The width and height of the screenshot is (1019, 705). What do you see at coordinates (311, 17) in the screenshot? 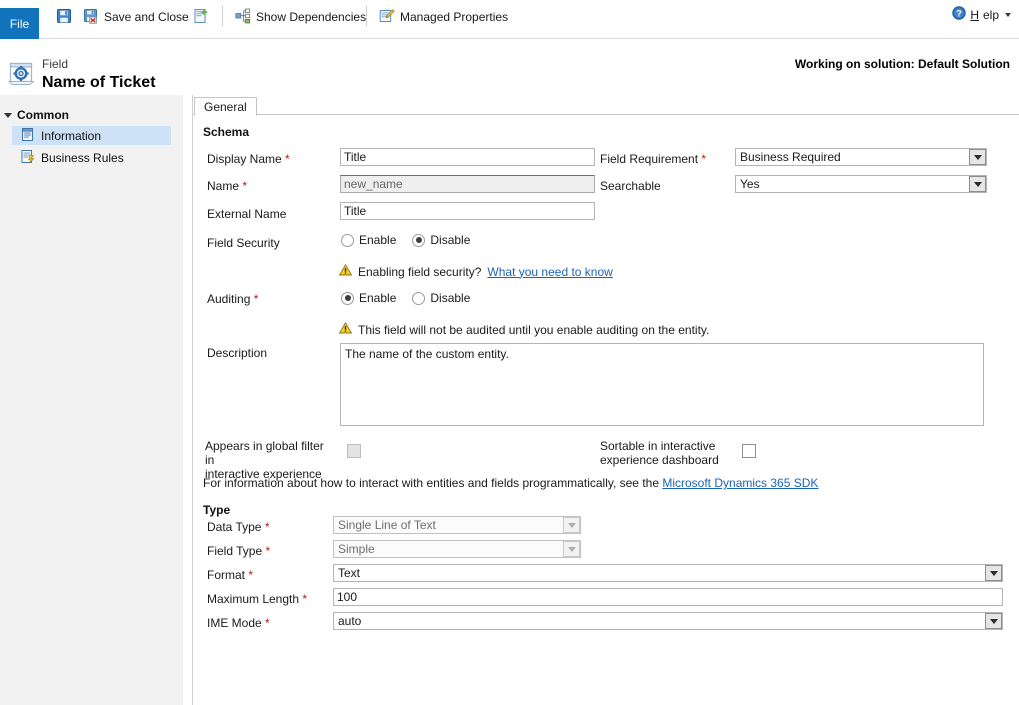
I see `show-dependencies-label: Show Dependencies` at bounding box center [311, 17].